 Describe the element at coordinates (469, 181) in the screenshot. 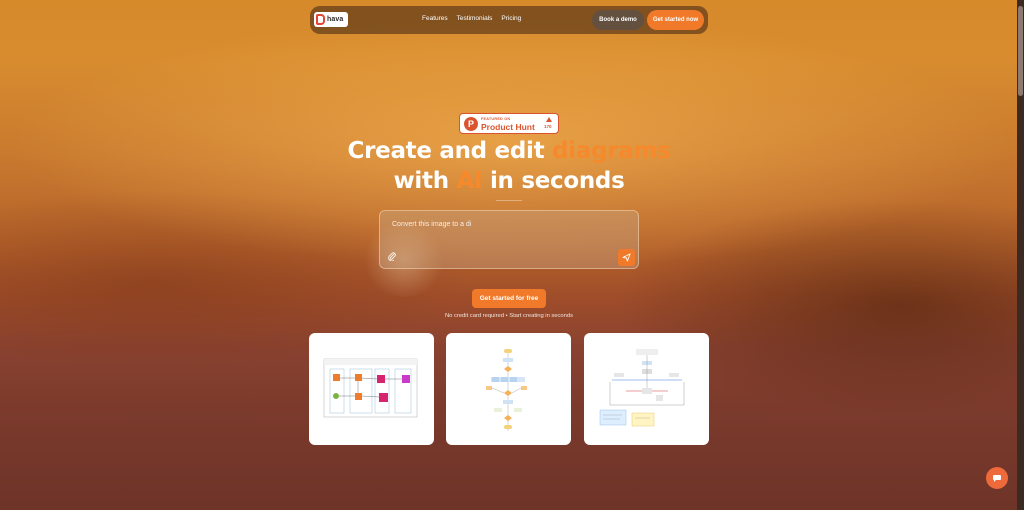

I see `hero-accent-ai: AI` at that location.